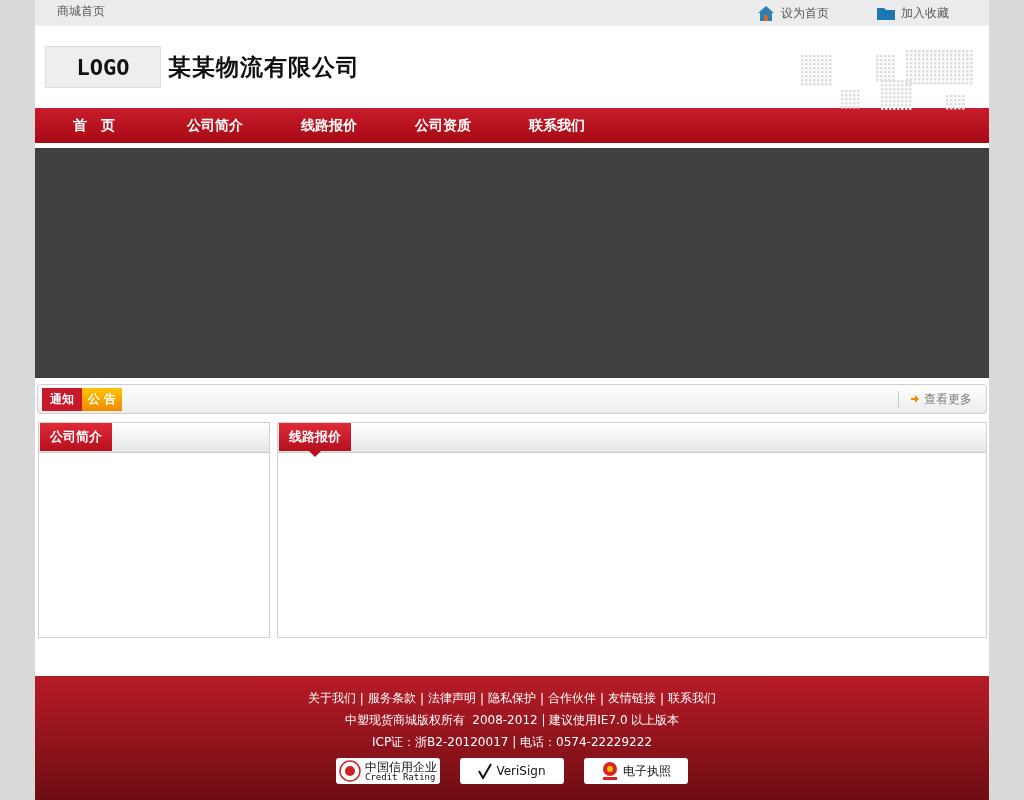  What do you see at coordinates (331, 698) in the screenshot?
I see `footer-link: 关于我们` at bounding box center [331, 698].